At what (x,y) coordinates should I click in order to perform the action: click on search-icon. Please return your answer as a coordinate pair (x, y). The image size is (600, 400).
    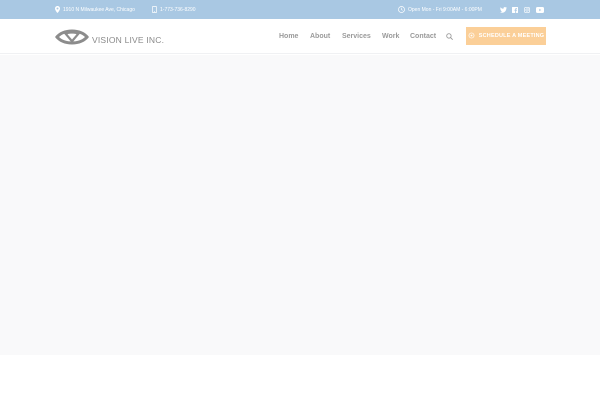
    Looking at the image, I should click on (449, 36).